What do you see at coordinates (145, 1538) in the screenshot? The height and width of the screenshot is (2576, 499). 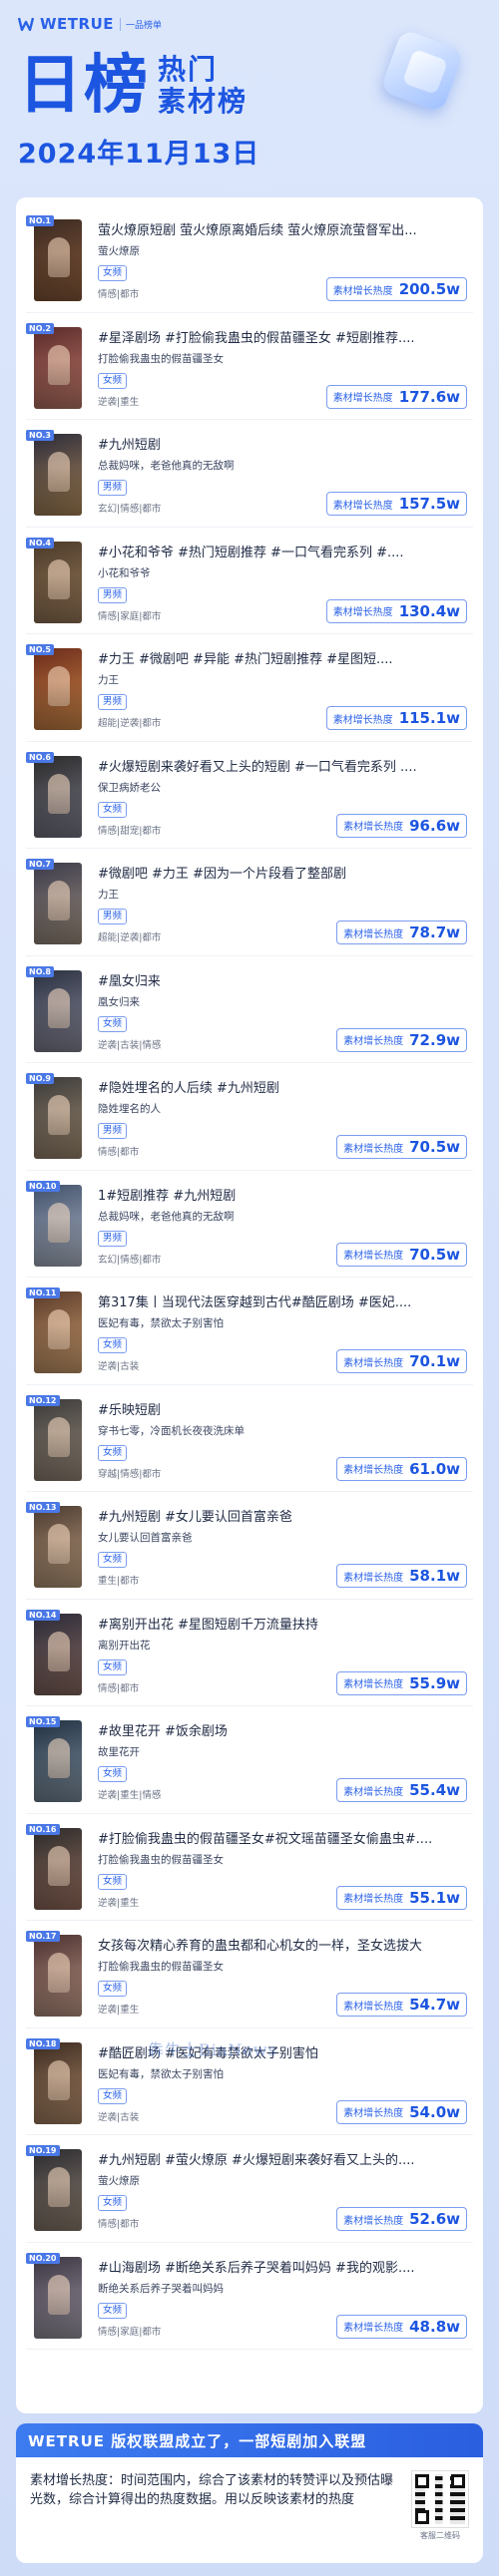 I see `item-drama-name: 女儿要认回首富亲爸` at bounding box center [145, 1538].